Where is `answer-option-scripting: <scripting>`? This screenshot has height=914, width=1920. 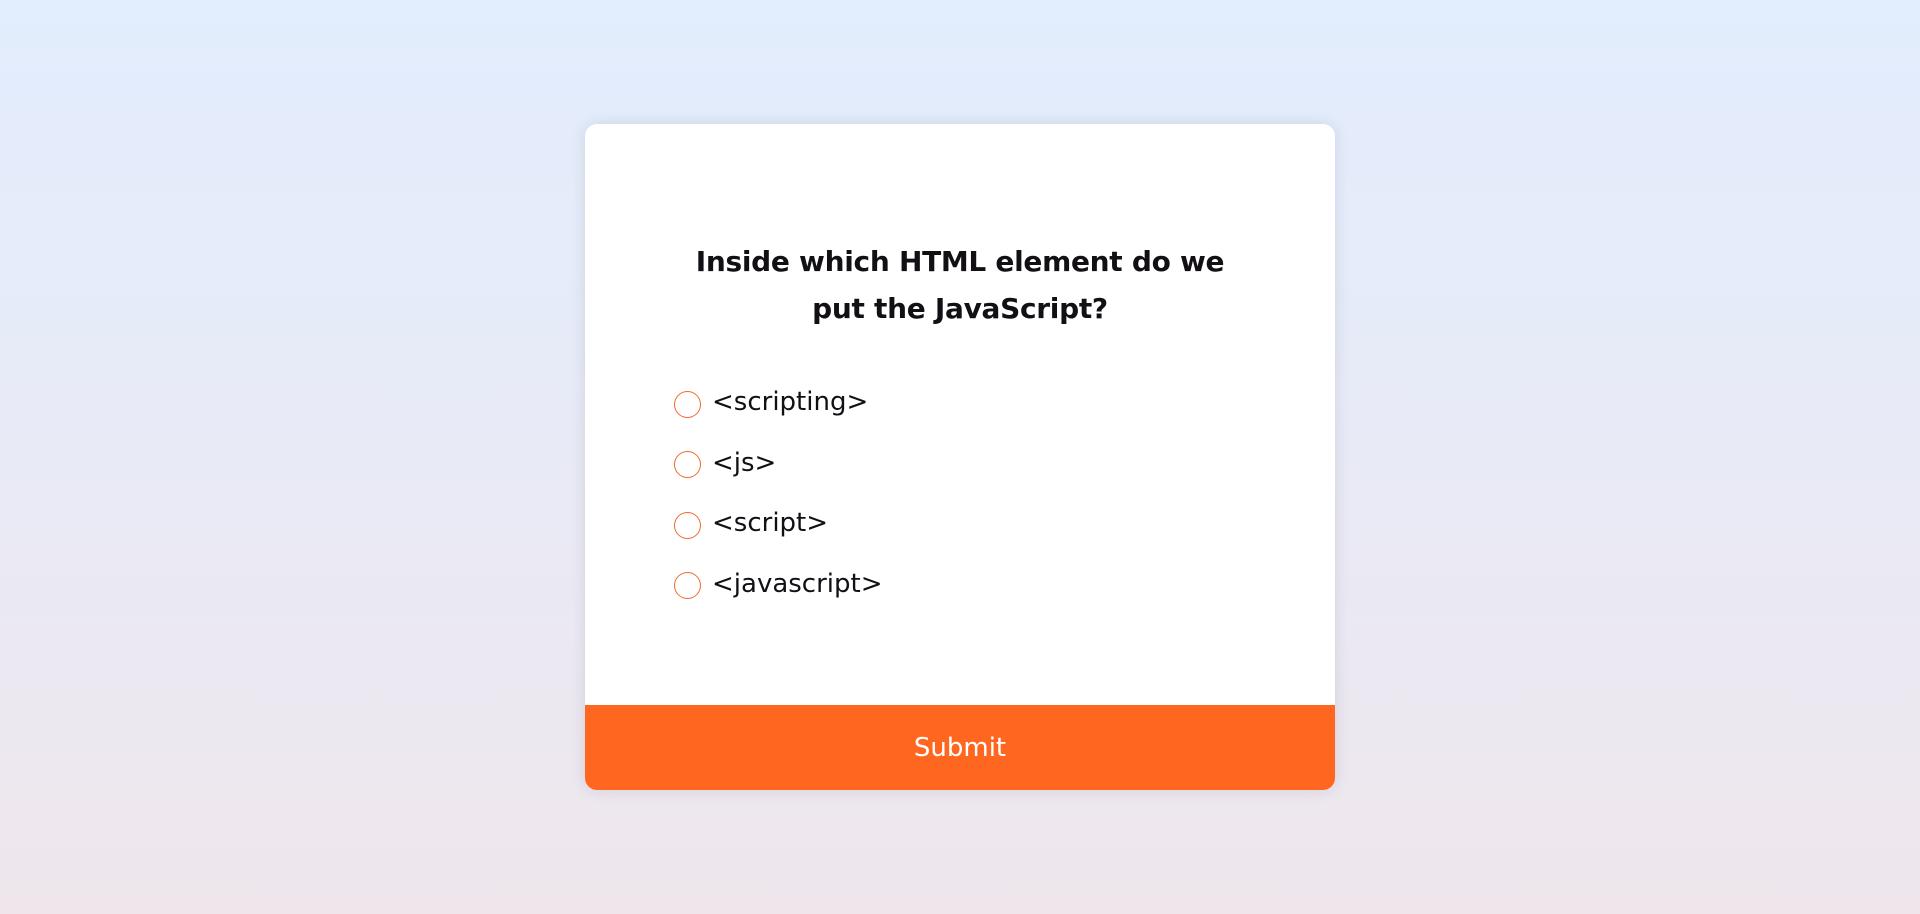 answer-option-scripting: <scripting> is located at coordinates (778, 404).